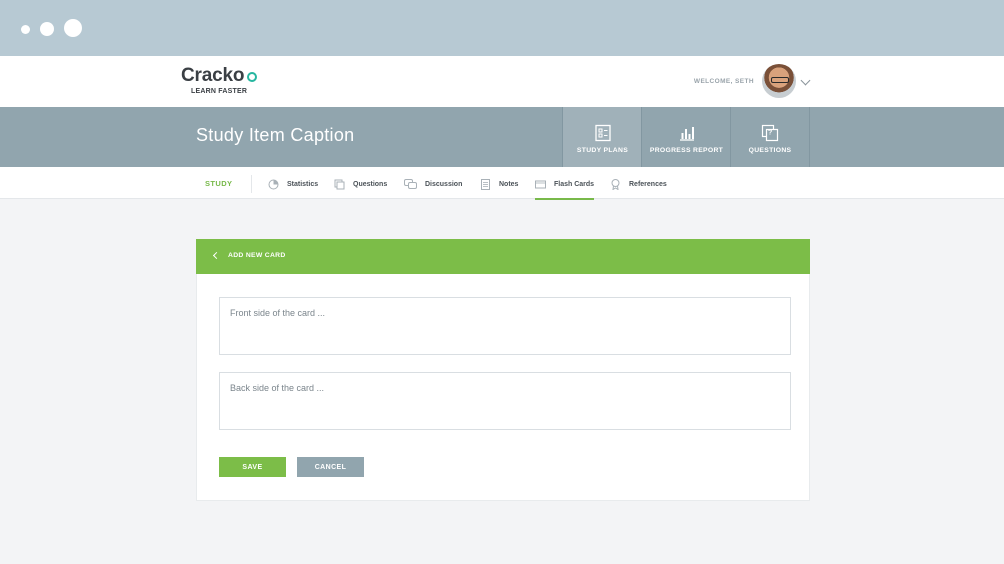 The image size is (1004, 564). Describe the element at coordinates (339, 184) in the screenshot. I see `questions-icon` at that location.